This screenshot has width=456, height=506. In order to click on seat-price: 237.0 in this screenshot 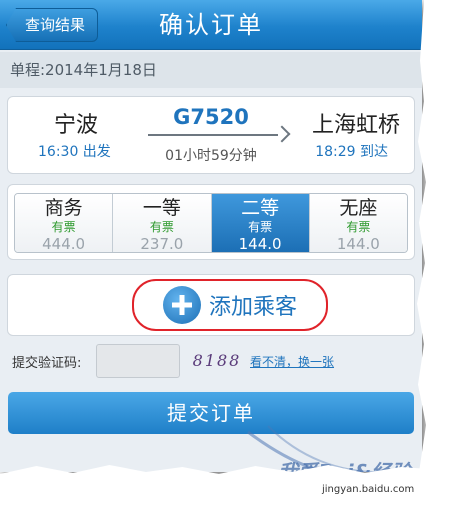, I will do `click(162, 244)`.